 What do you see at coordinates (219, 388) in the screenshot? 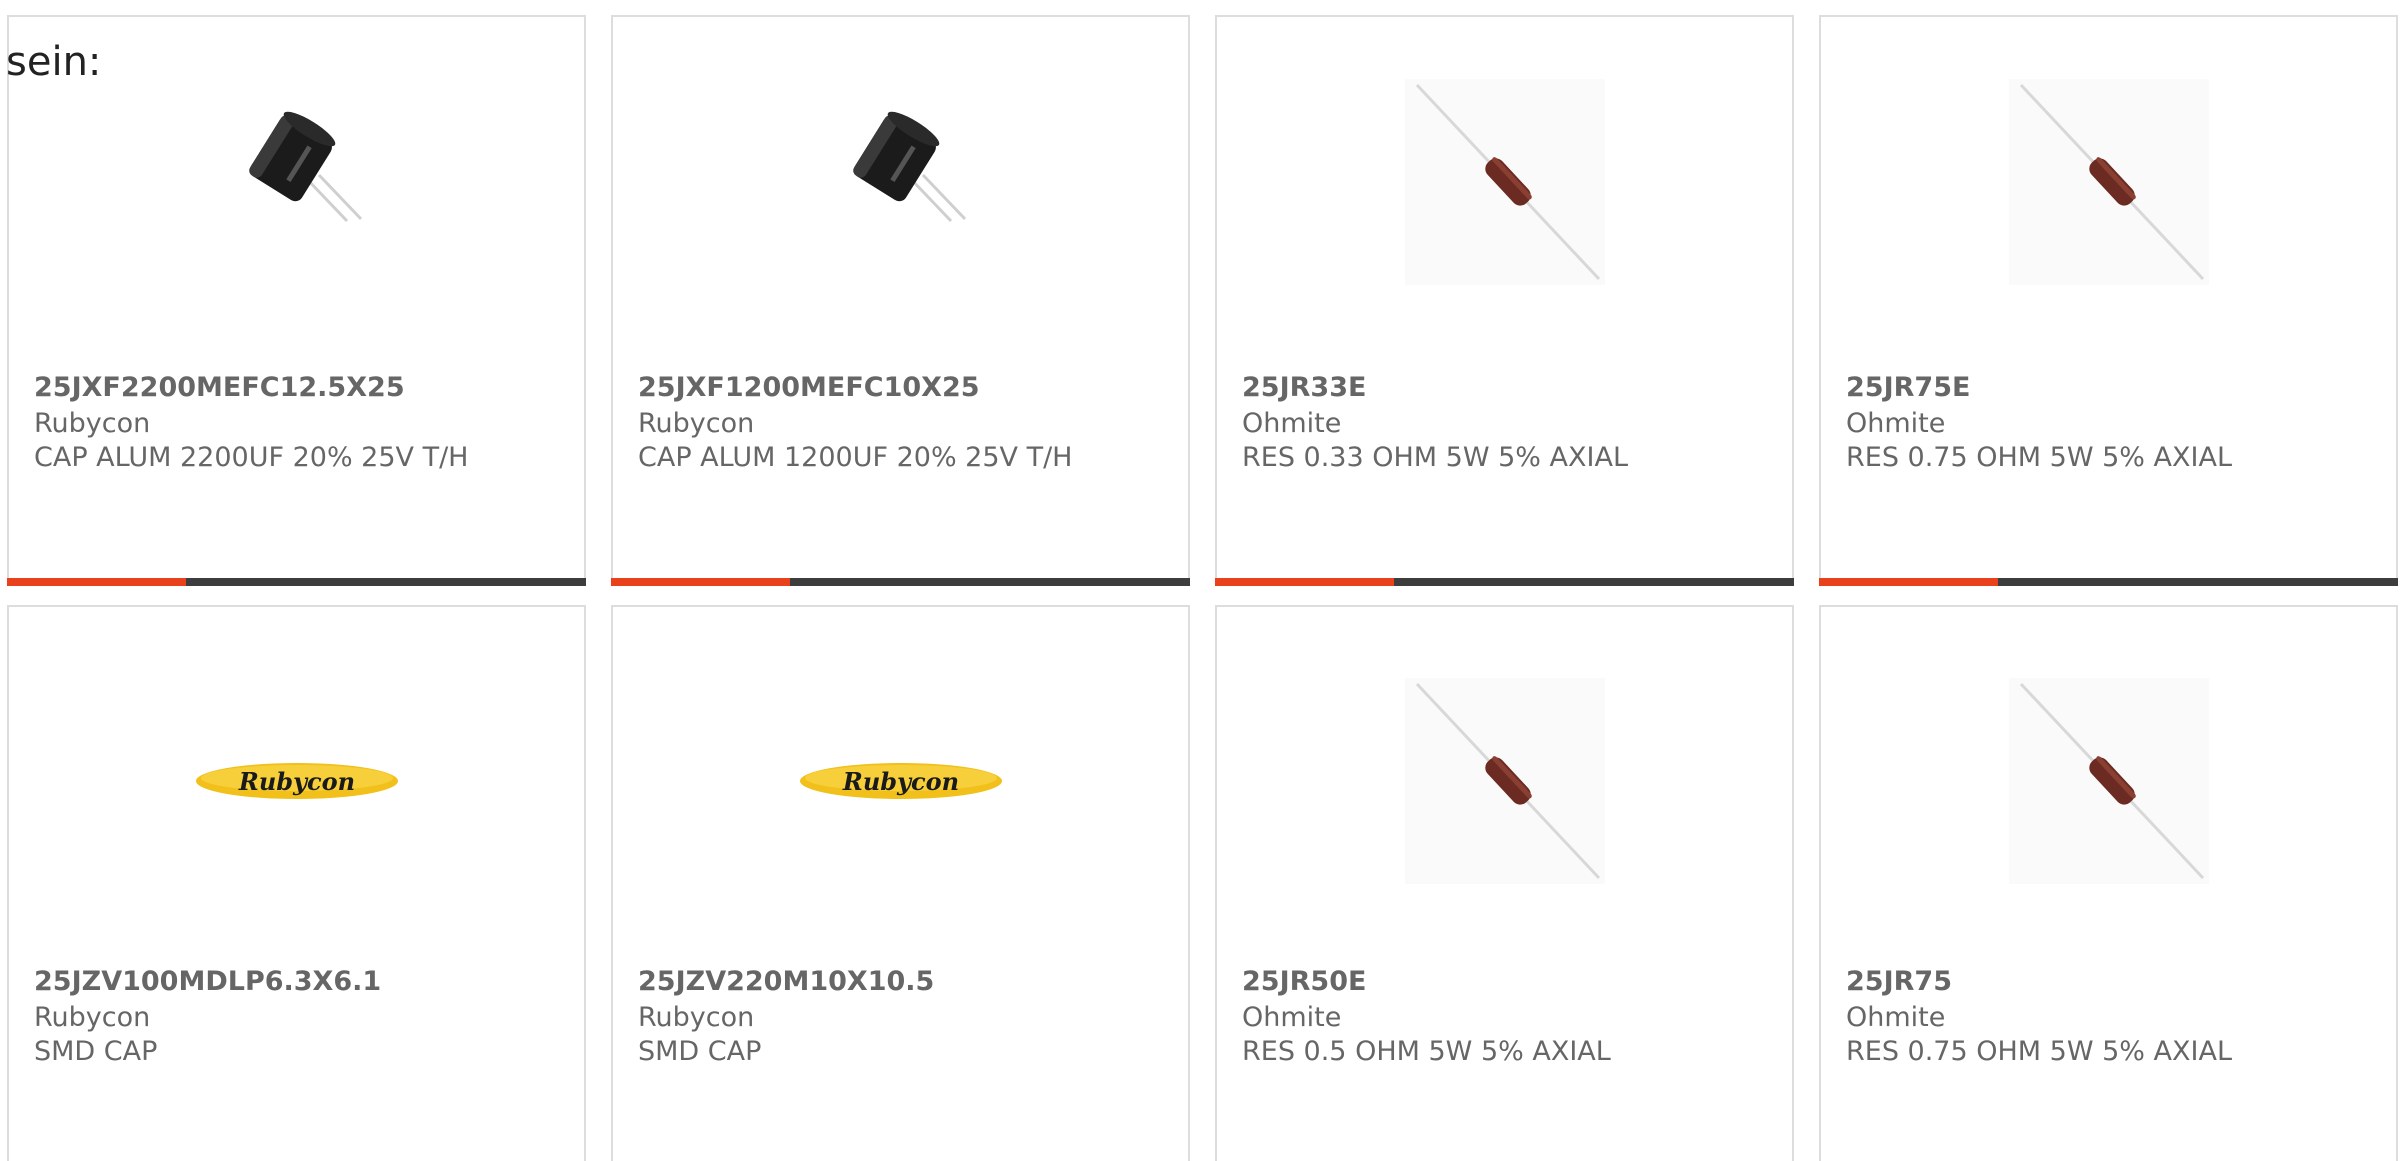
I see `part-number-link: 25JXF2200MEFC12.5X25` at bounding box center [219, 388].